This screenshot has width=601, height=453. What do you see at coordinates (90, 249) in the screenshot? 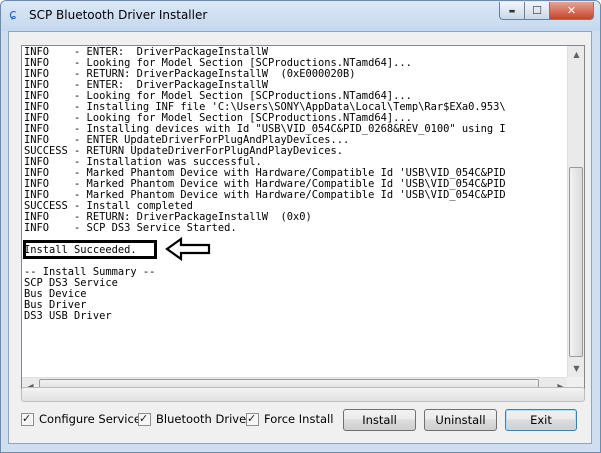
I see `success-highlight-box` at bounding box center [90, 249].